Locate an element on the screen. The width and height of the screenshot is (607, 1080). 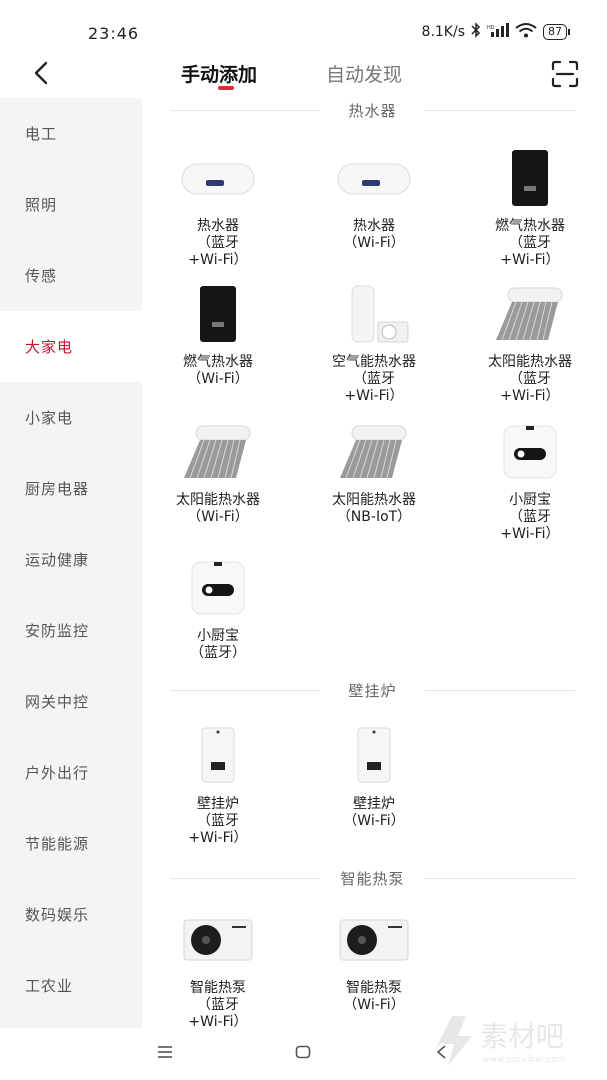
device-item: 热水器 （蓝牙 +Wi-Fi） is located at coordinates (218, 208).